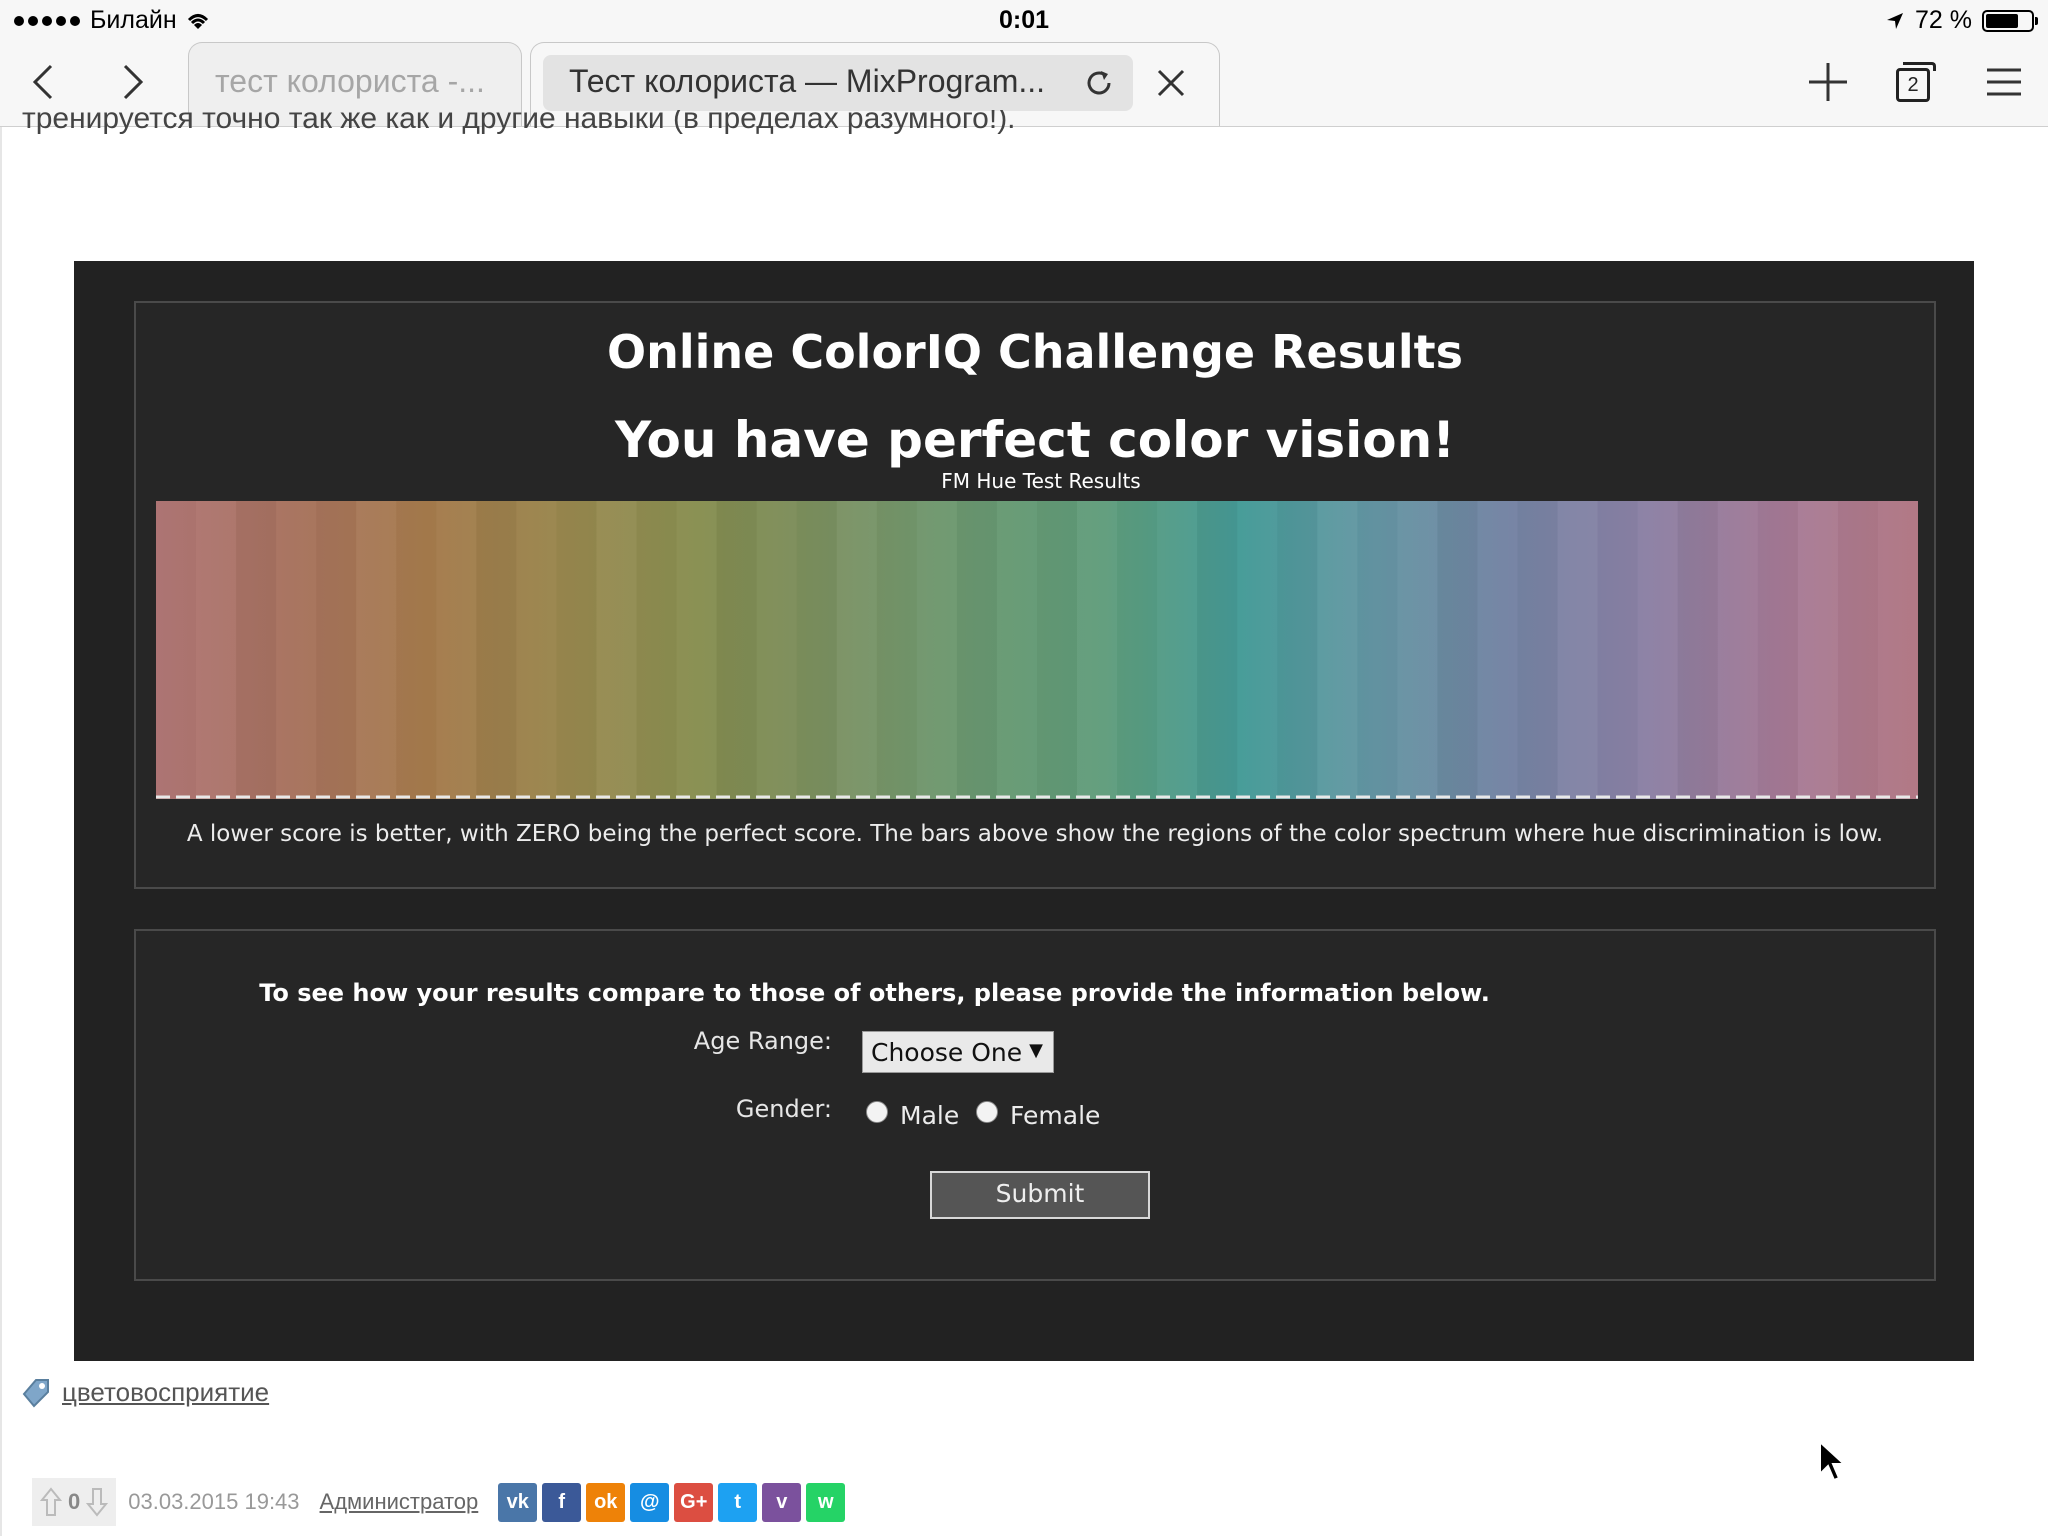 The height and width of the screenshot is (1536, 2048). What do you see at coordinates (399, 1502) in the screenshot?
I see `post-author: Администратор` at bounding box center [399, 1502].